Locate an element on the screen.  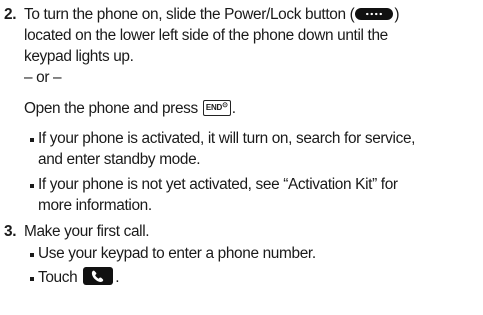
power-lock-button-icon is located at coordinates (374, 13).